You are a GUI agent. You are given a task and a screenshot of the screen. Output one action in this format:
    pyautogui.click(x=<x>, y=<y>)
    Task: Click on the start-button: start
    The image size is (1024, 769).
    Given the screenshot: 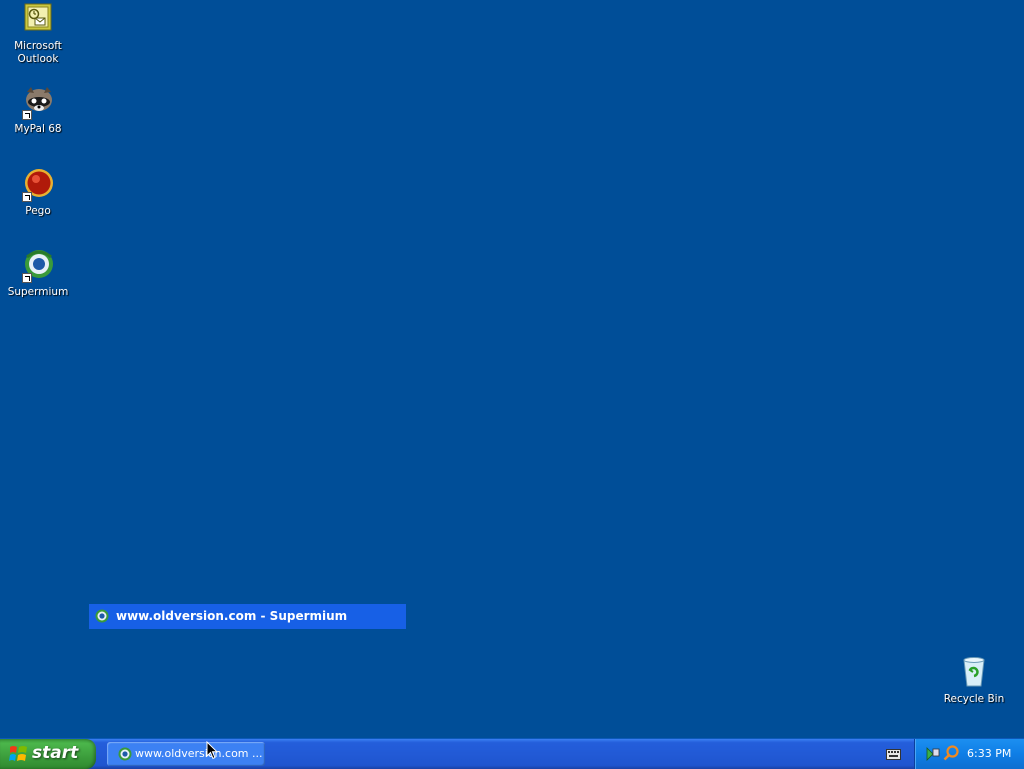 What is the action you would take?
    pyautogui.click(x=48, y=754)
    